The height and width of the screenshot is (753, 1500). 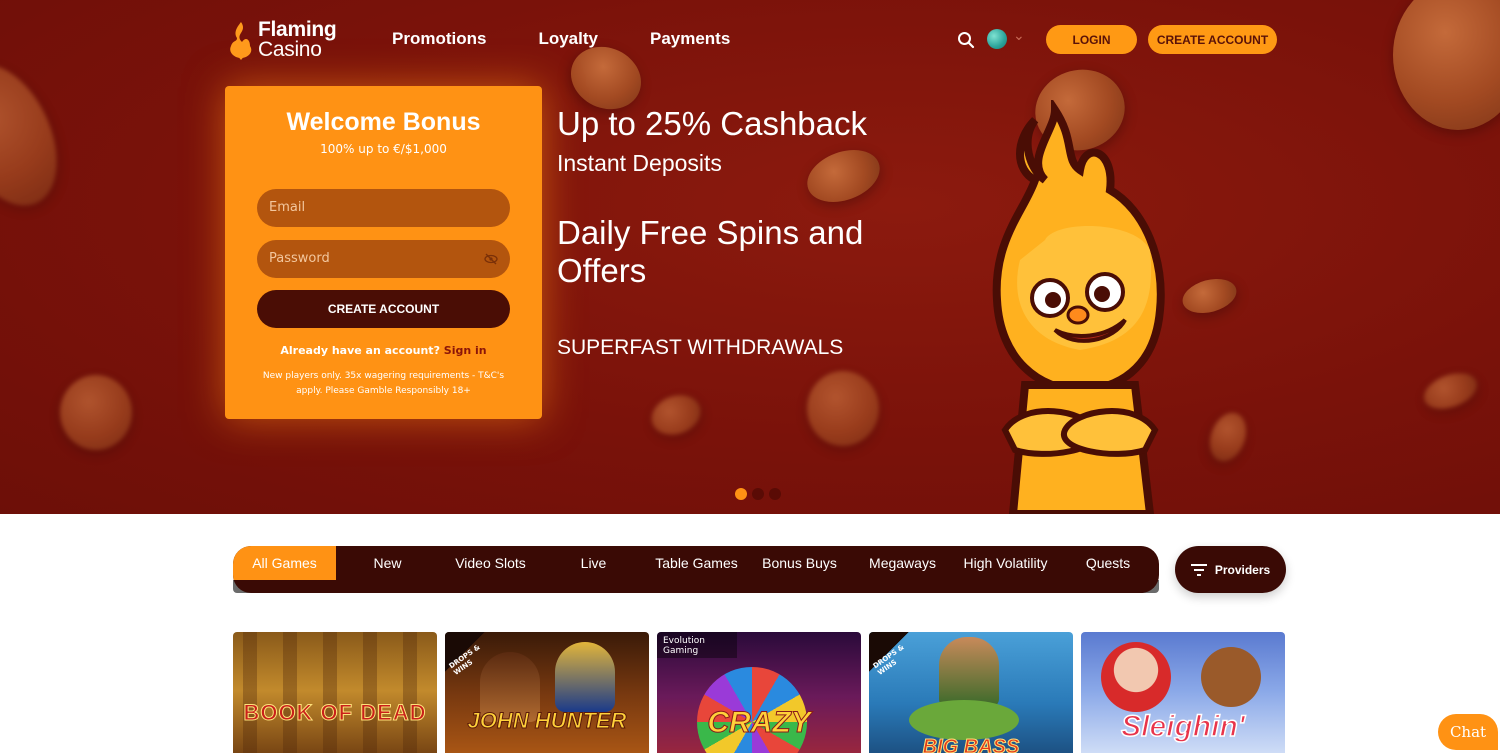 What do you see at coordinates (700, 347) in the screenshot?
I see `hero-tagline: SUPERFAST WITHDRAWALS` at bounding box center [700, 347].